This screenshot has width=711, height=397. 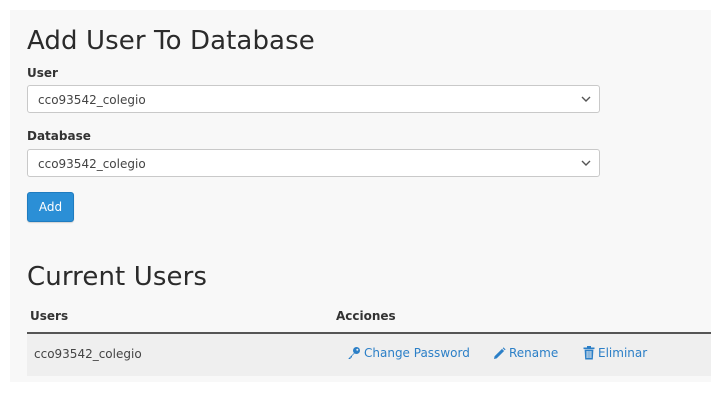 What do you see at coordinates (49, 316) in the screenshot?
I see `column-header-users: Users` at bounding box center [49, 316].